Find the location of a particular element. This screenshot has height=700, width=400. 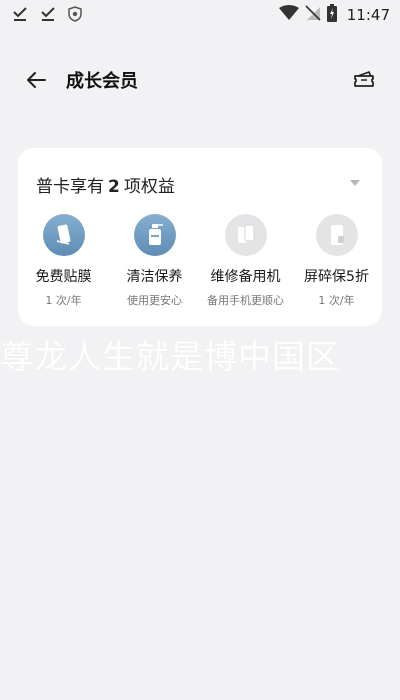

benefit-count: 2 is located at coordinates (114, 187).